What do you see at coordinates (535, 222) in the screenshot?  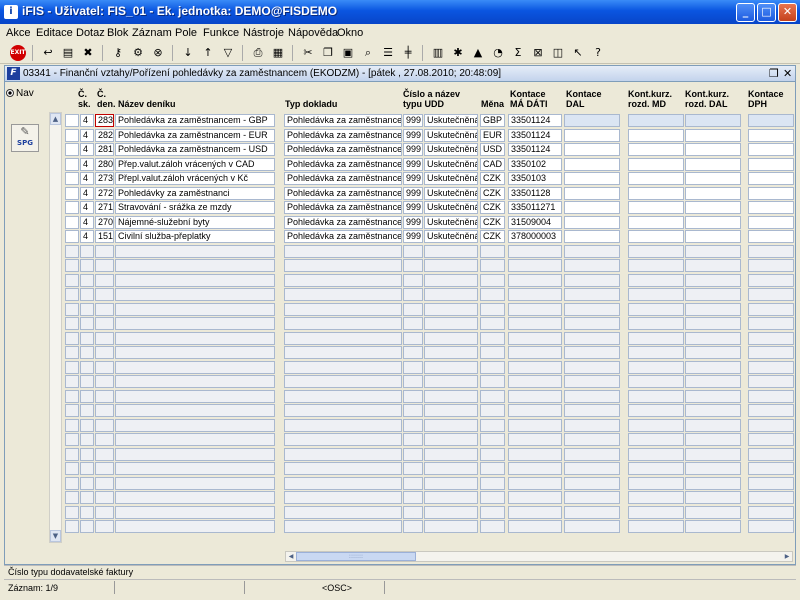 I see `cell-md: 31509004` at bounding box center [535, 222].